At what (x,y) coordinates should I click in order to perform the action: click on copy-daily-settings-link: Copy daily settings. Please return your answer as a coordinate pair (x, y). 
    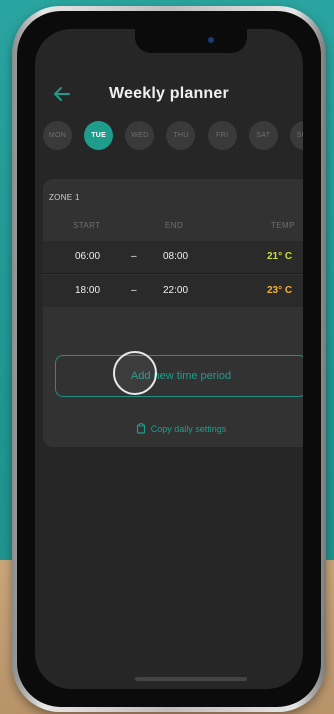
    Looking at the image, I should click on (173, 428).